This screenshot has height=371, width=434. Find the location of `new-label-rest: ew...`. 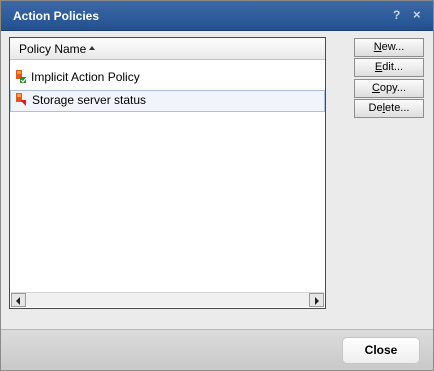

new-label-rest: ew... is located at coordinates (393, 47).